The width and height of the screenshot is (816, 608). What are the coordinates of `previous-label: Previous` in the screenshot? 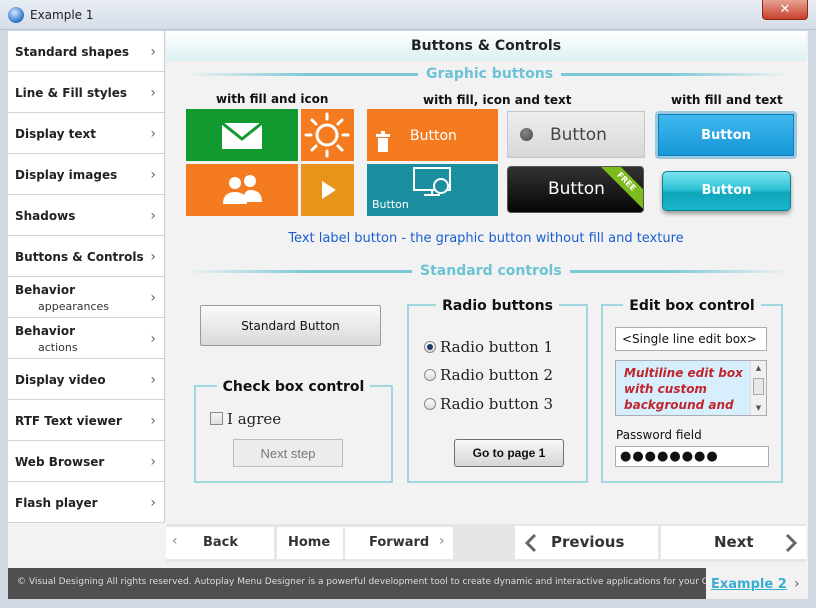 It's located at (588, 542).